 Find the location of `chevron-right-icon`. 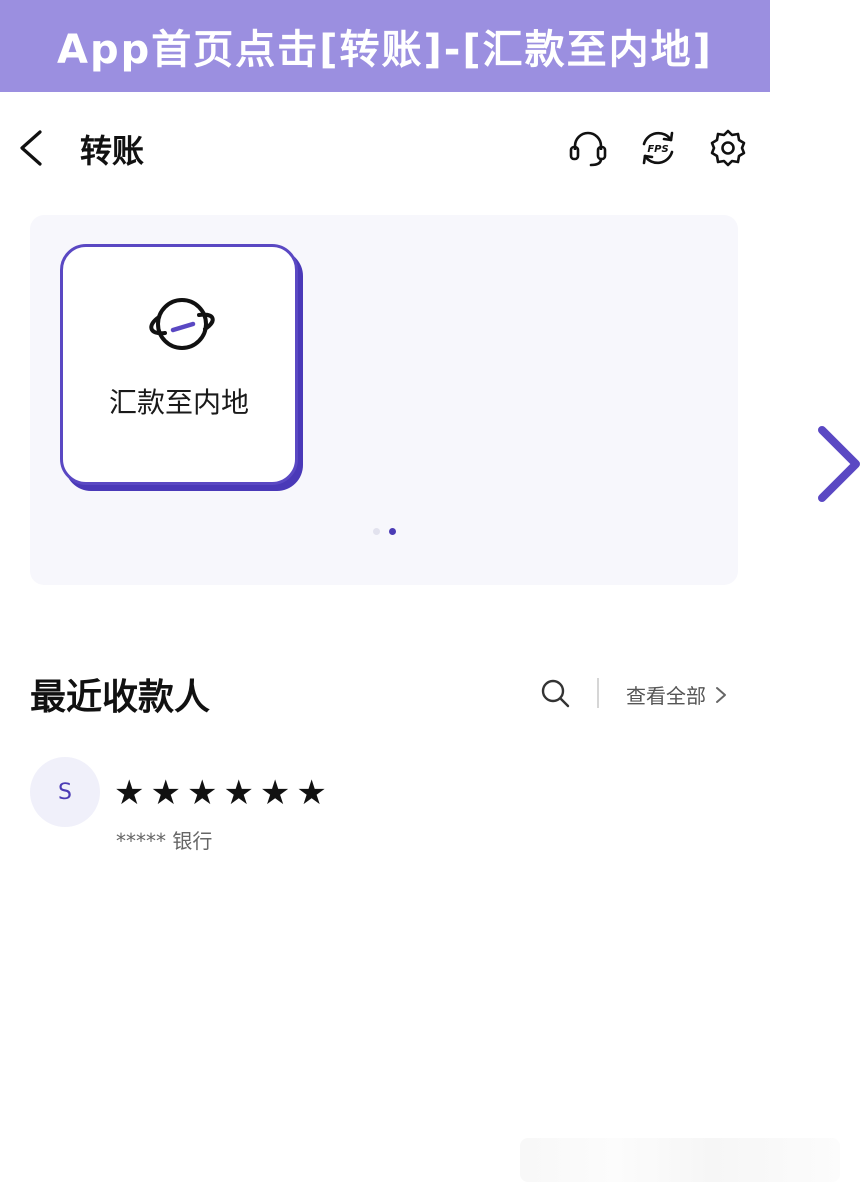

chevron-right-icon is located at coordinates (721, 694).